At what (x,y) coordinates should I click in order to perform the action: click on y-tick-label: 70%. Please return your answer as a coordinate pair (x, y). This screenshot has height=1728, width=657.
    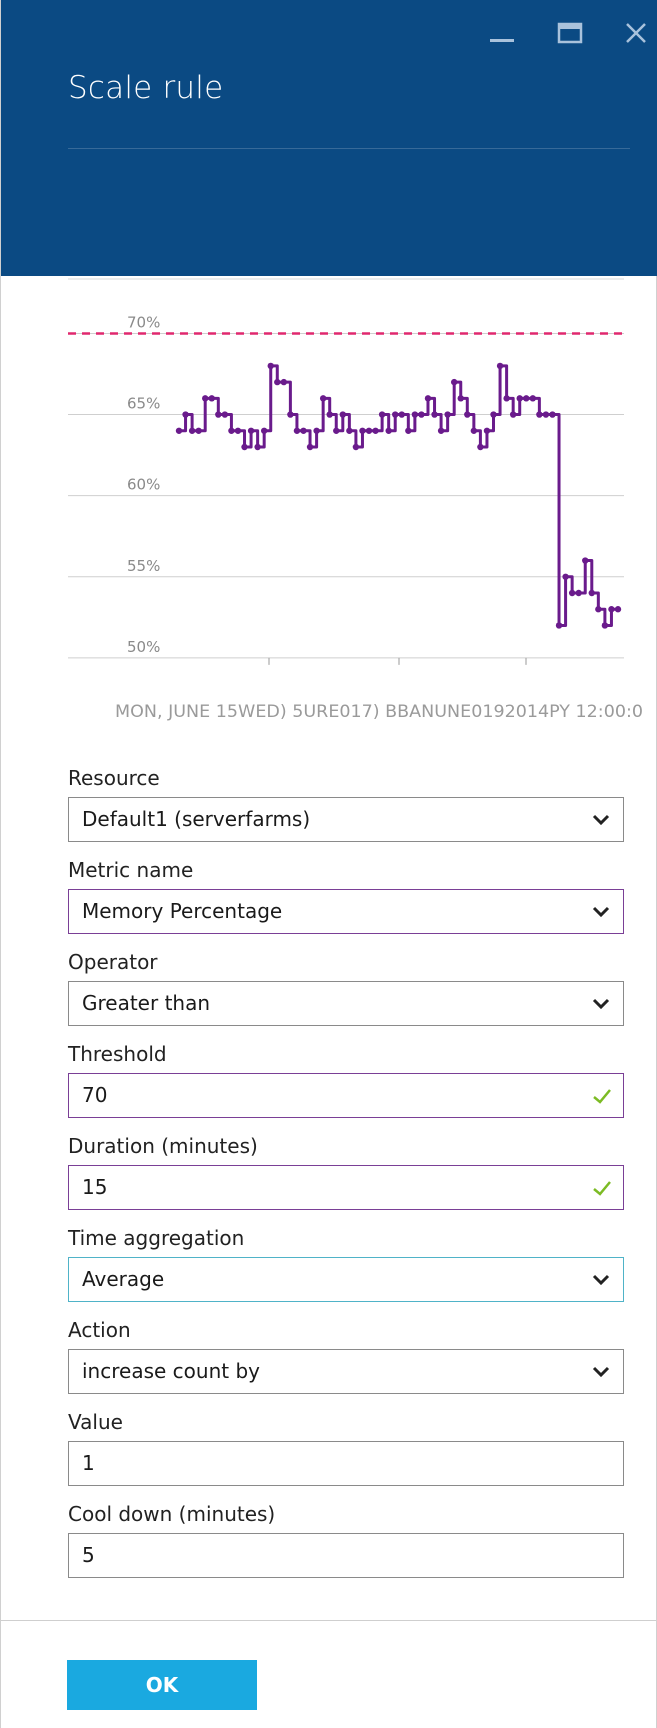
    Looking at the image, I should click on (143, 322).